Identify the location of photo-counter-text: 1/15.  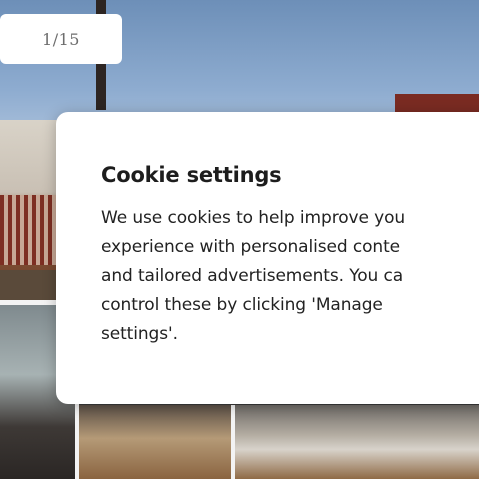
(61, 39).